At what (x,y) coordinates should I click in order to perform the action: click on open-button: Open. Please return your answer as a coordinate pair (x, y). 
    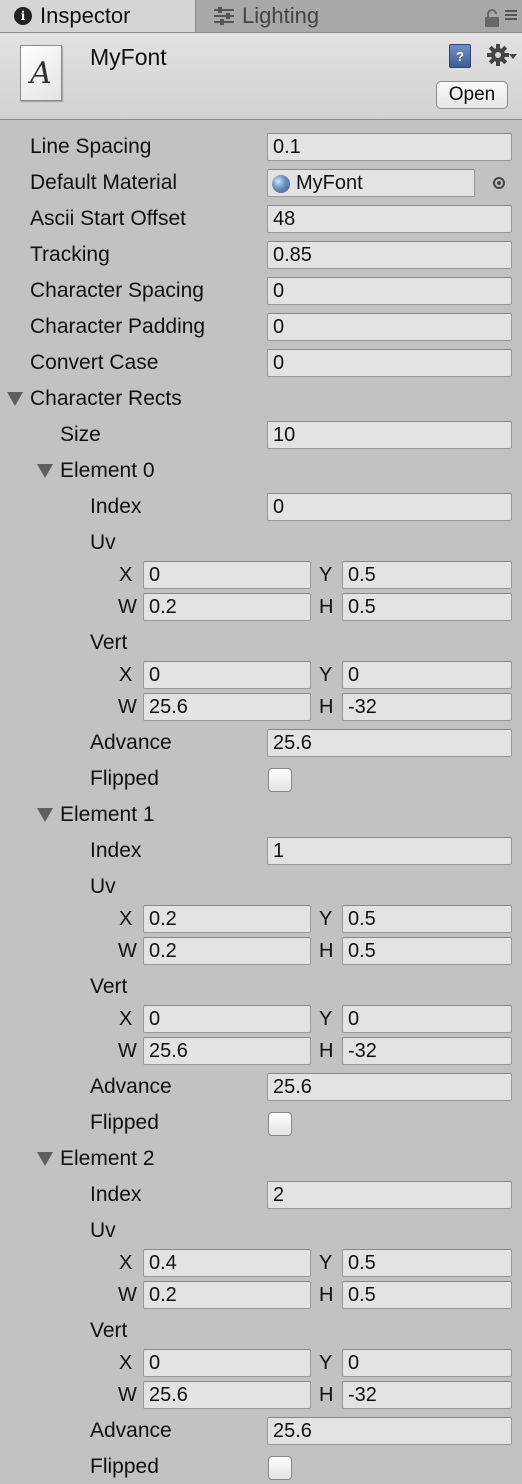
    Looking at the image, I should click on (472, 95).